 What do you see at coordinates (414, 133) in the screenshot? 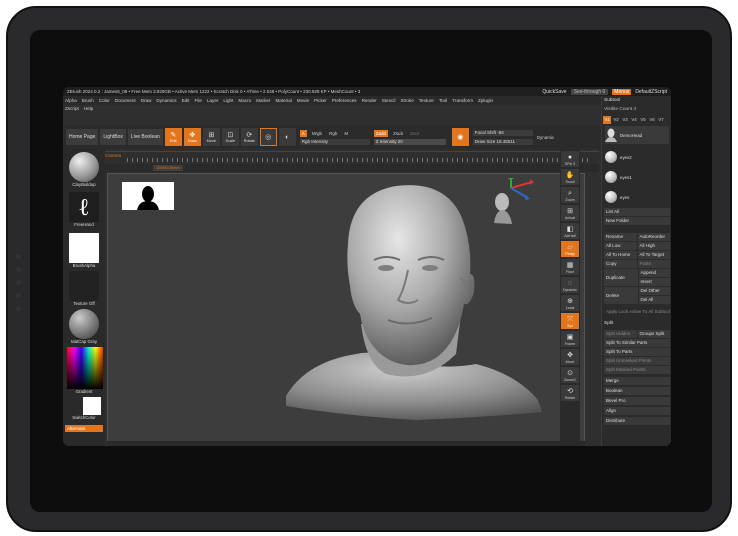
I see `zcut-toggle: Zcut` at bounding box center [414, 133].